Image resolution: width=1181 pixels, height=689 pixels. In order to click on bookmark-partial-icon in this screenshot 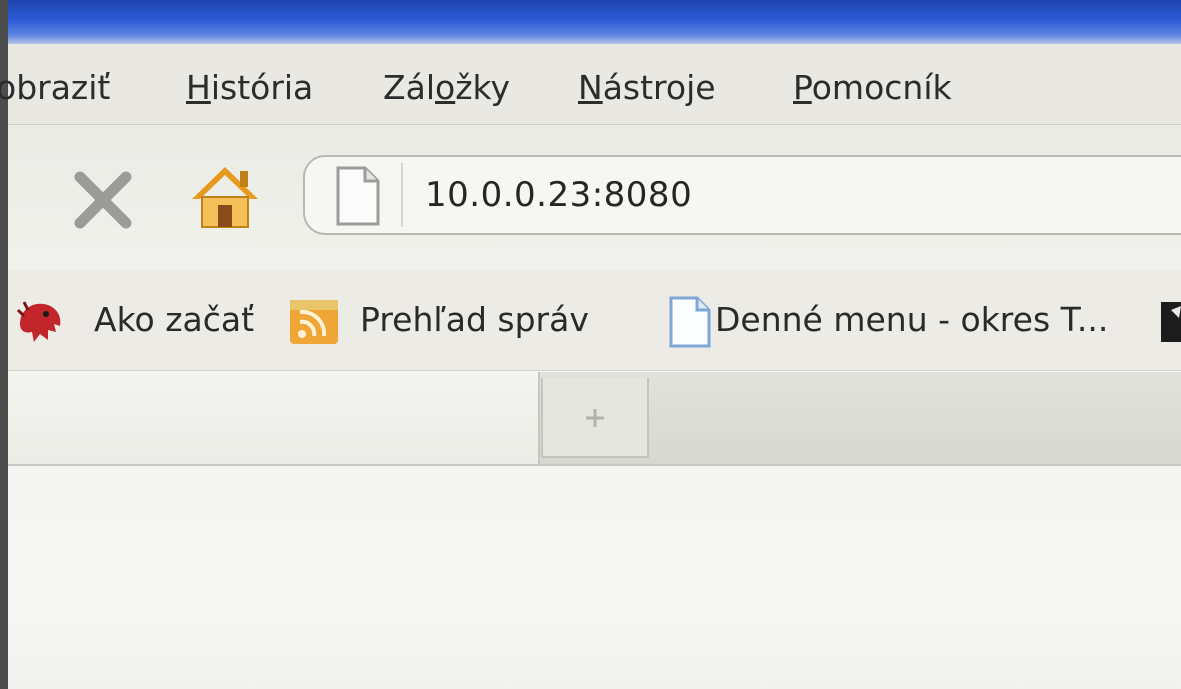, I will do `click(1171, 322)`.